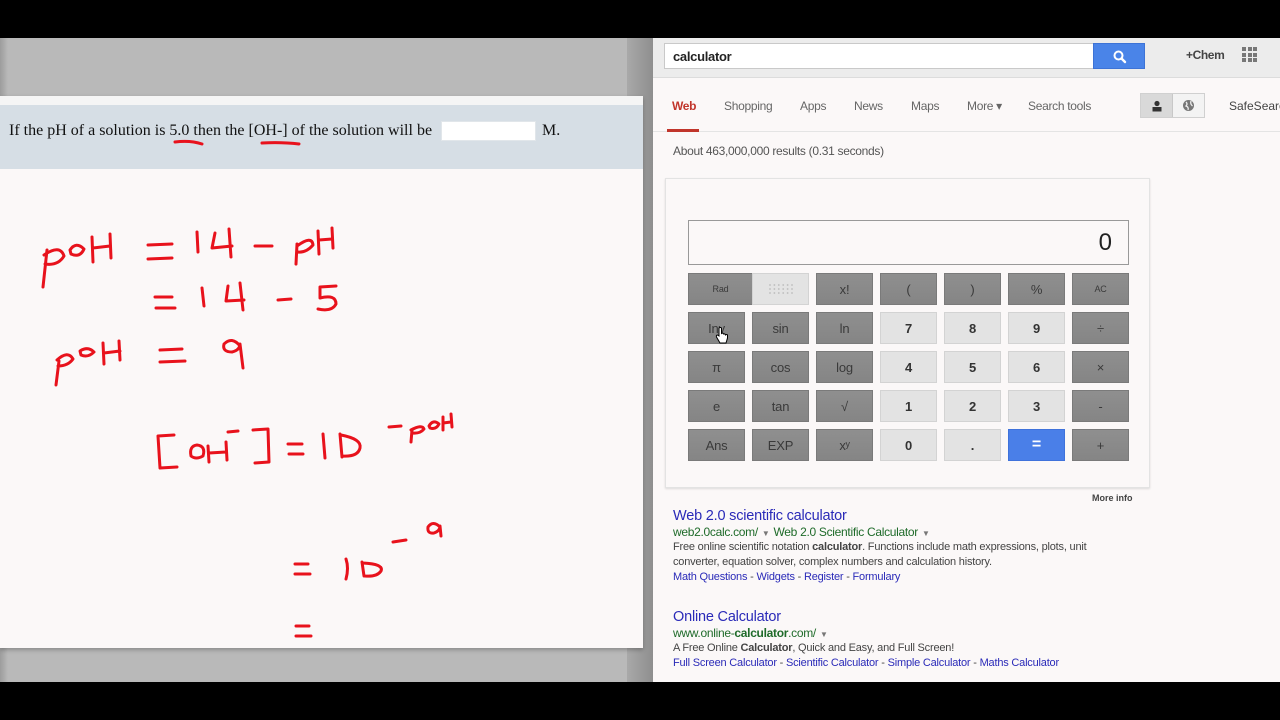 The width and height of the screenshot is (1280, 720). What do you see at coordinates (683, 130) in the screenshot?
I see `active-tab-indicator` at bounding box center [683, 130].